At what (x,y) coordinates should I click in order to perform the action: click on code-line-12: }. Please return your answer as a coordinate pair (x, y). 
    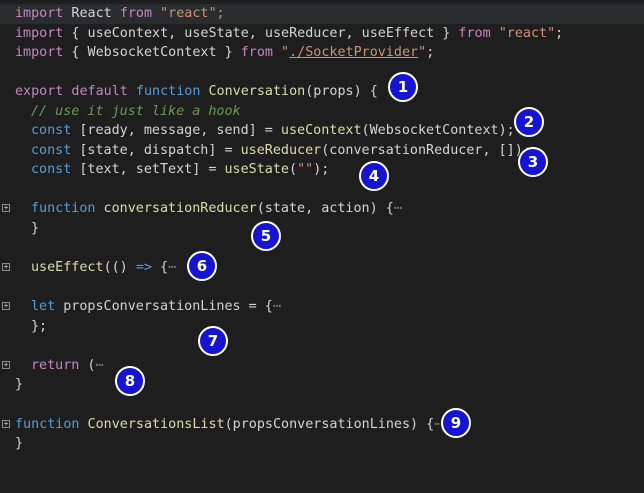
    Looking at the image, I should click on (35, 228).